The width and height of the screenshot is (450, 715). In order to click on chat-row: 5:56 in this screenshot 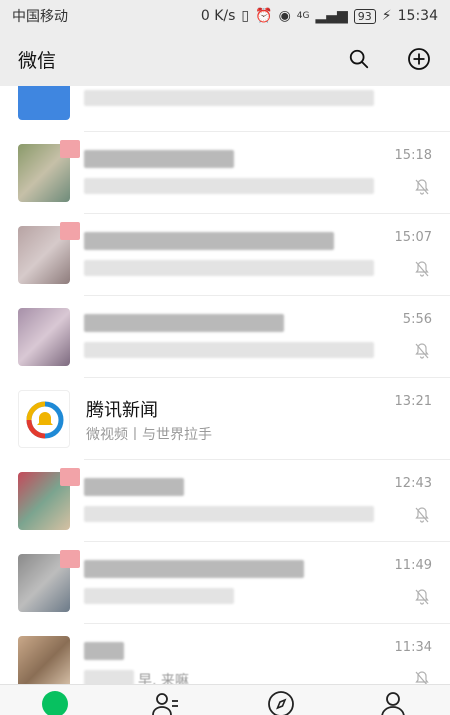, I will do `click(225, 337)`.